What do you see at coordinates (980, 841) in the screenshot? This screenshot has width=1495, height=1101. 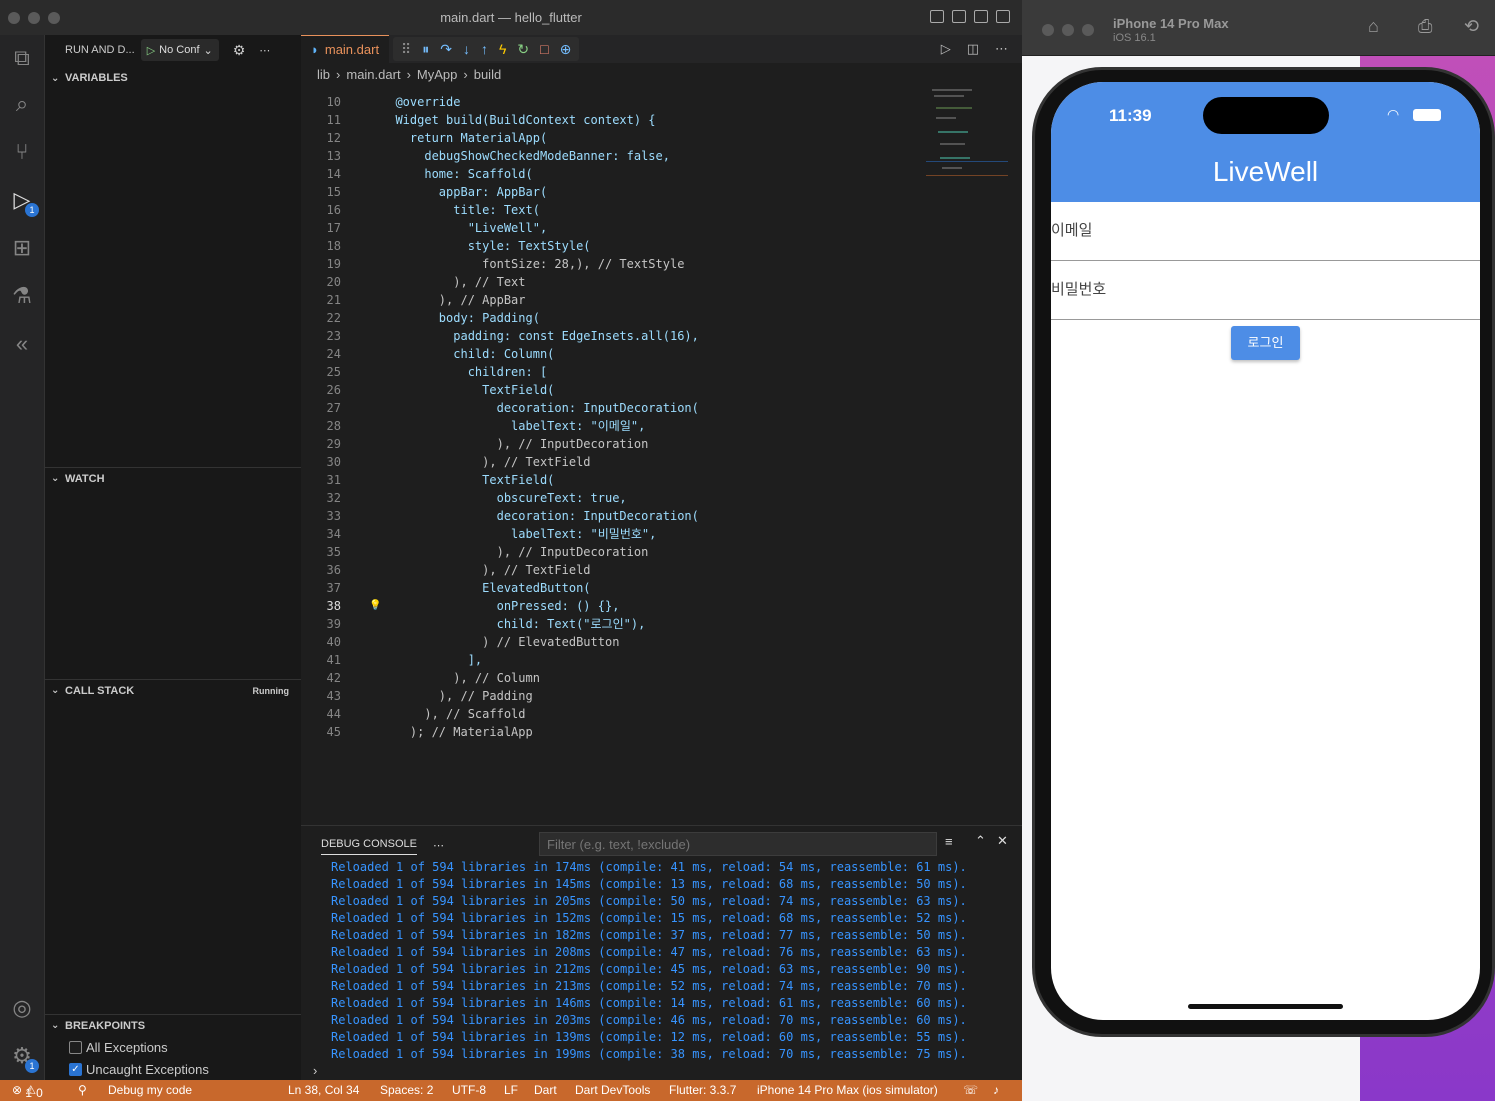 I see `maximize-panel-icon: ⌃` at bounding box center [980, 841].